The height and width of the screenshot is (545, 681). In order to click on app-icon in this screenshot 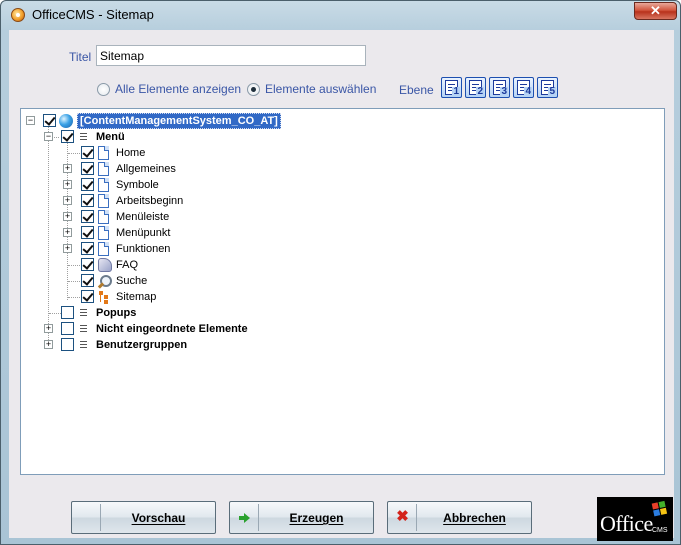, I will do `click(18, 15)`.